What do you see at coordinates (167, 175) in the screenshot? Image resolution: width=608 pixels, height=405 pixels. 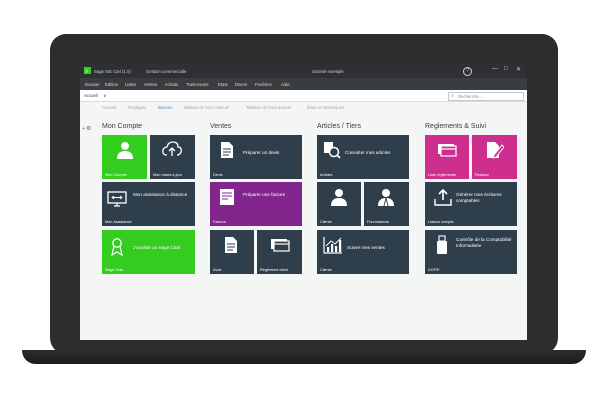 I see `tile-label: Mon mises à jour` at bounding box center [167, 175].